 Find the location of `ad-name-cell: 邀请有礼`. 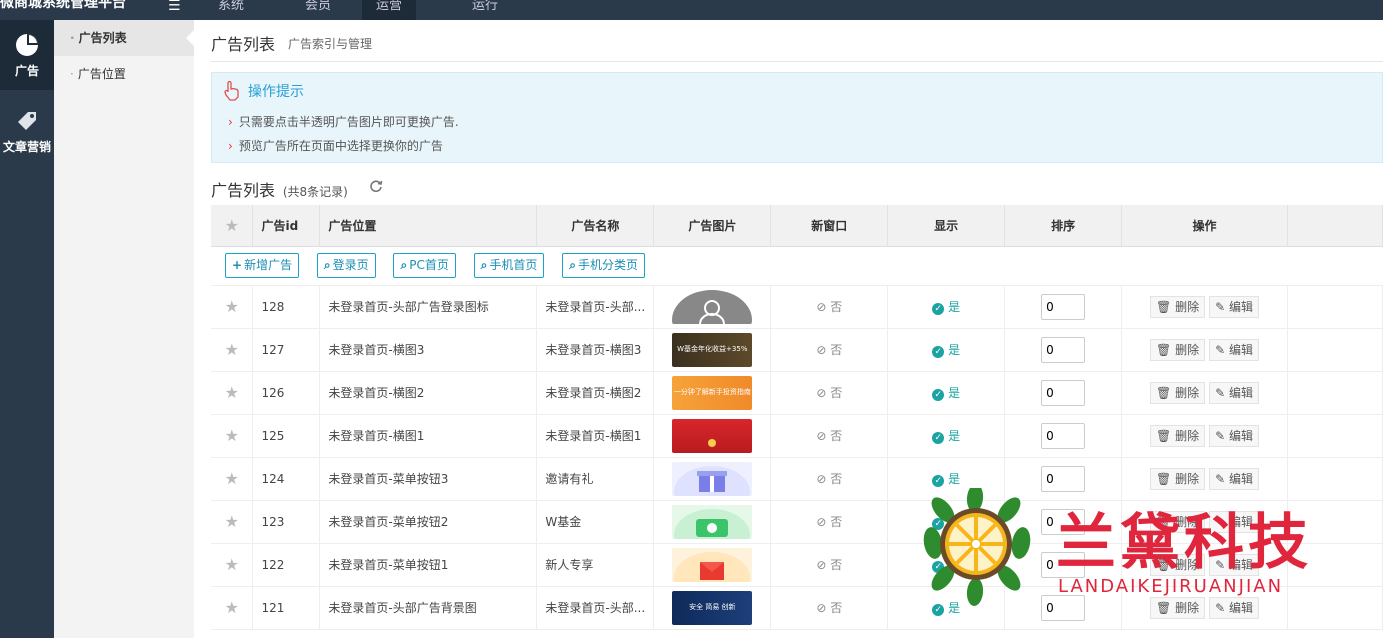

ad-name-cell: 邀请有礼 is located at coordinates (595, 479).